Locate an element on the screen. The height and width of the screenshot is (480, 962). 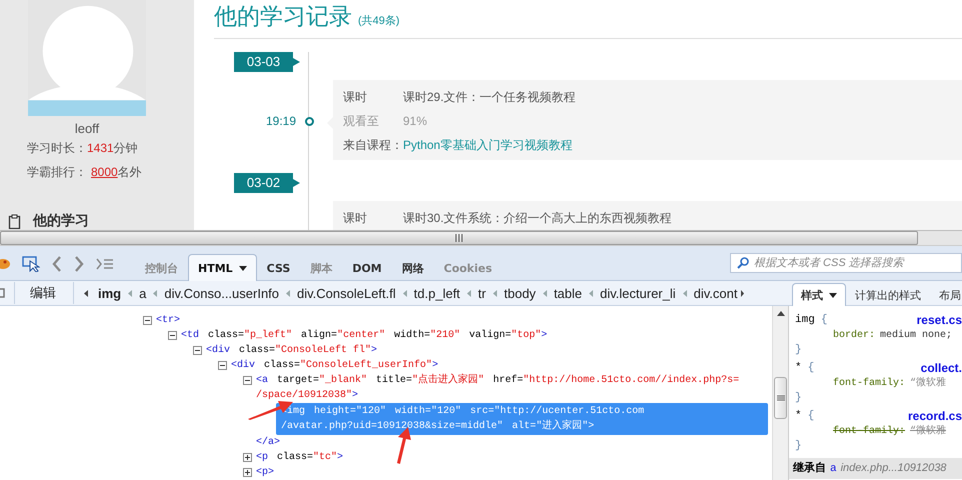
panel-icon is located at coordinates (3, 293).